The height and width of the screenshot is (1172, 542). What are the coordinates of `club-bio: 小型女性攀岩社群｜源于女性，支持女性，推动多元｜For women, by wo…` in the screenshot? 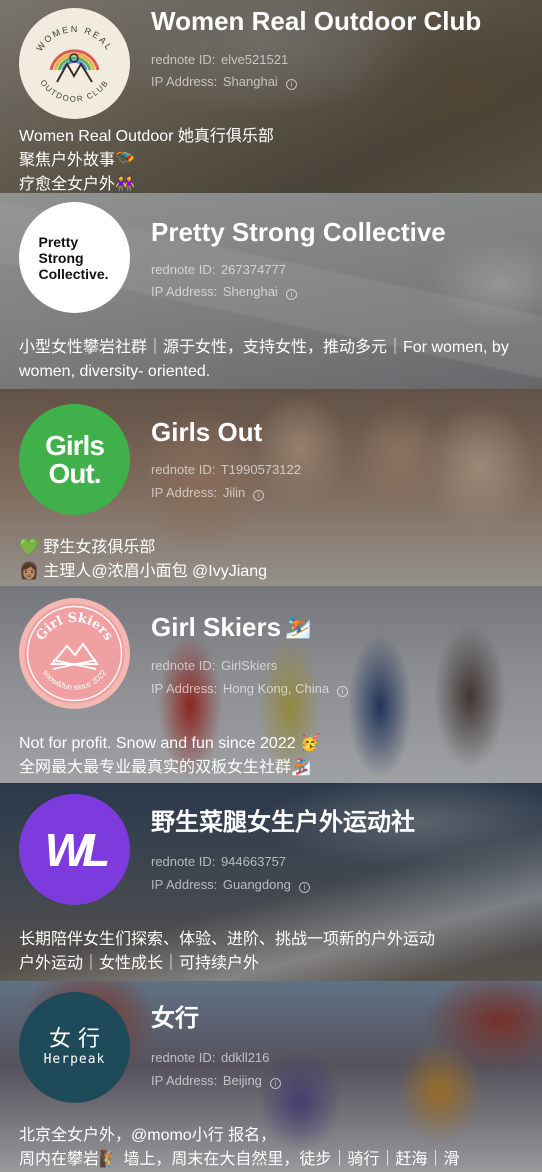 It's located at (264, 359).